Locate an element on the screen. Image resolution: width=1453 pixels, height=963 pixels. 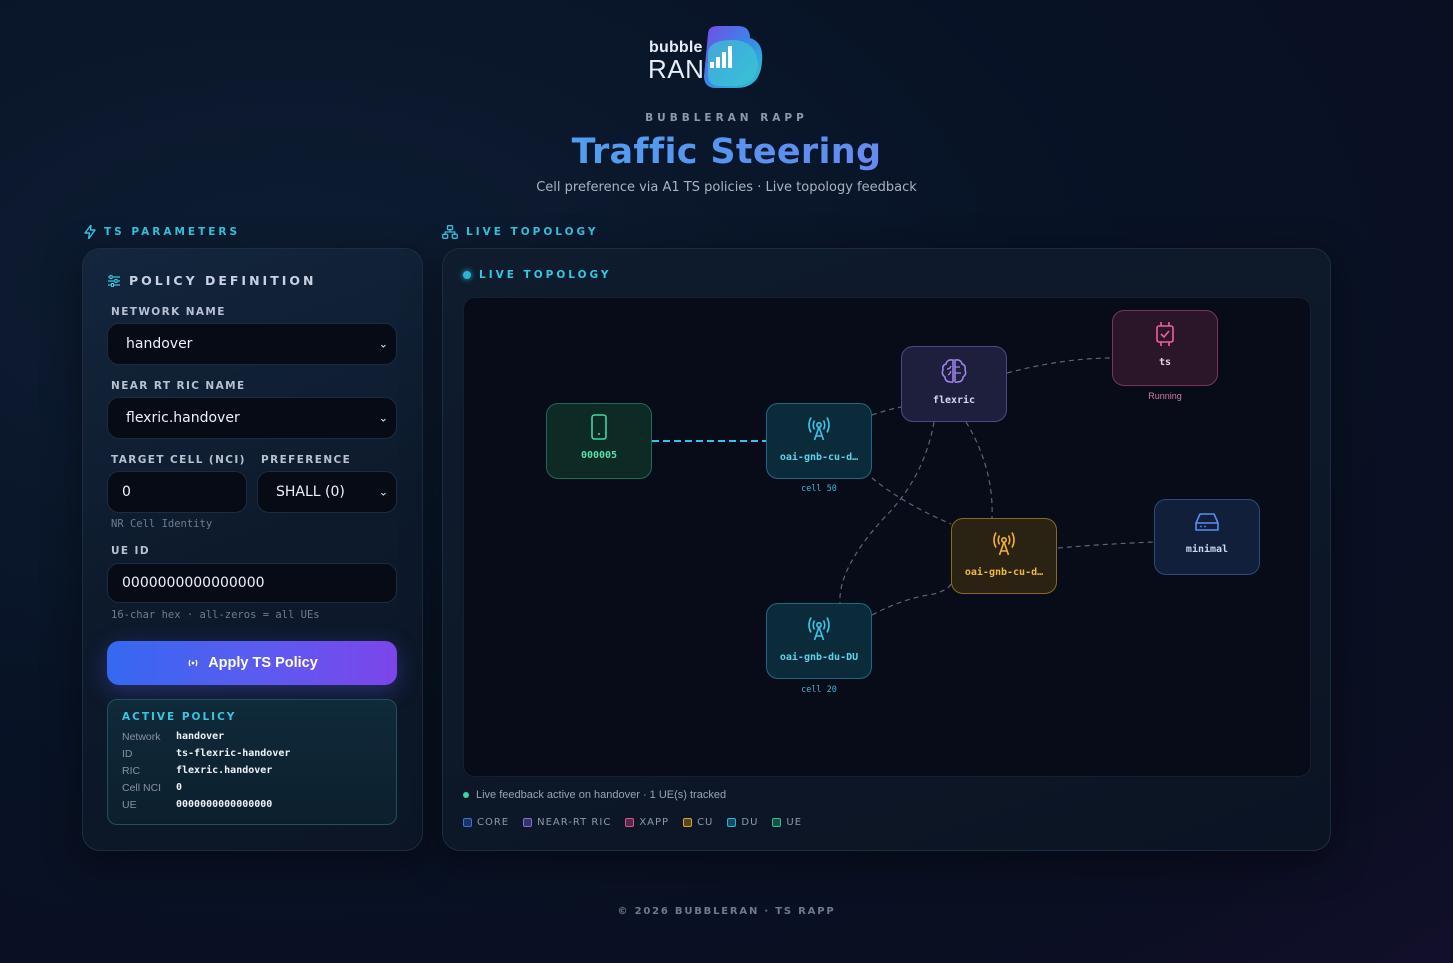
link-du-cu is located at coordinates (911, 597).